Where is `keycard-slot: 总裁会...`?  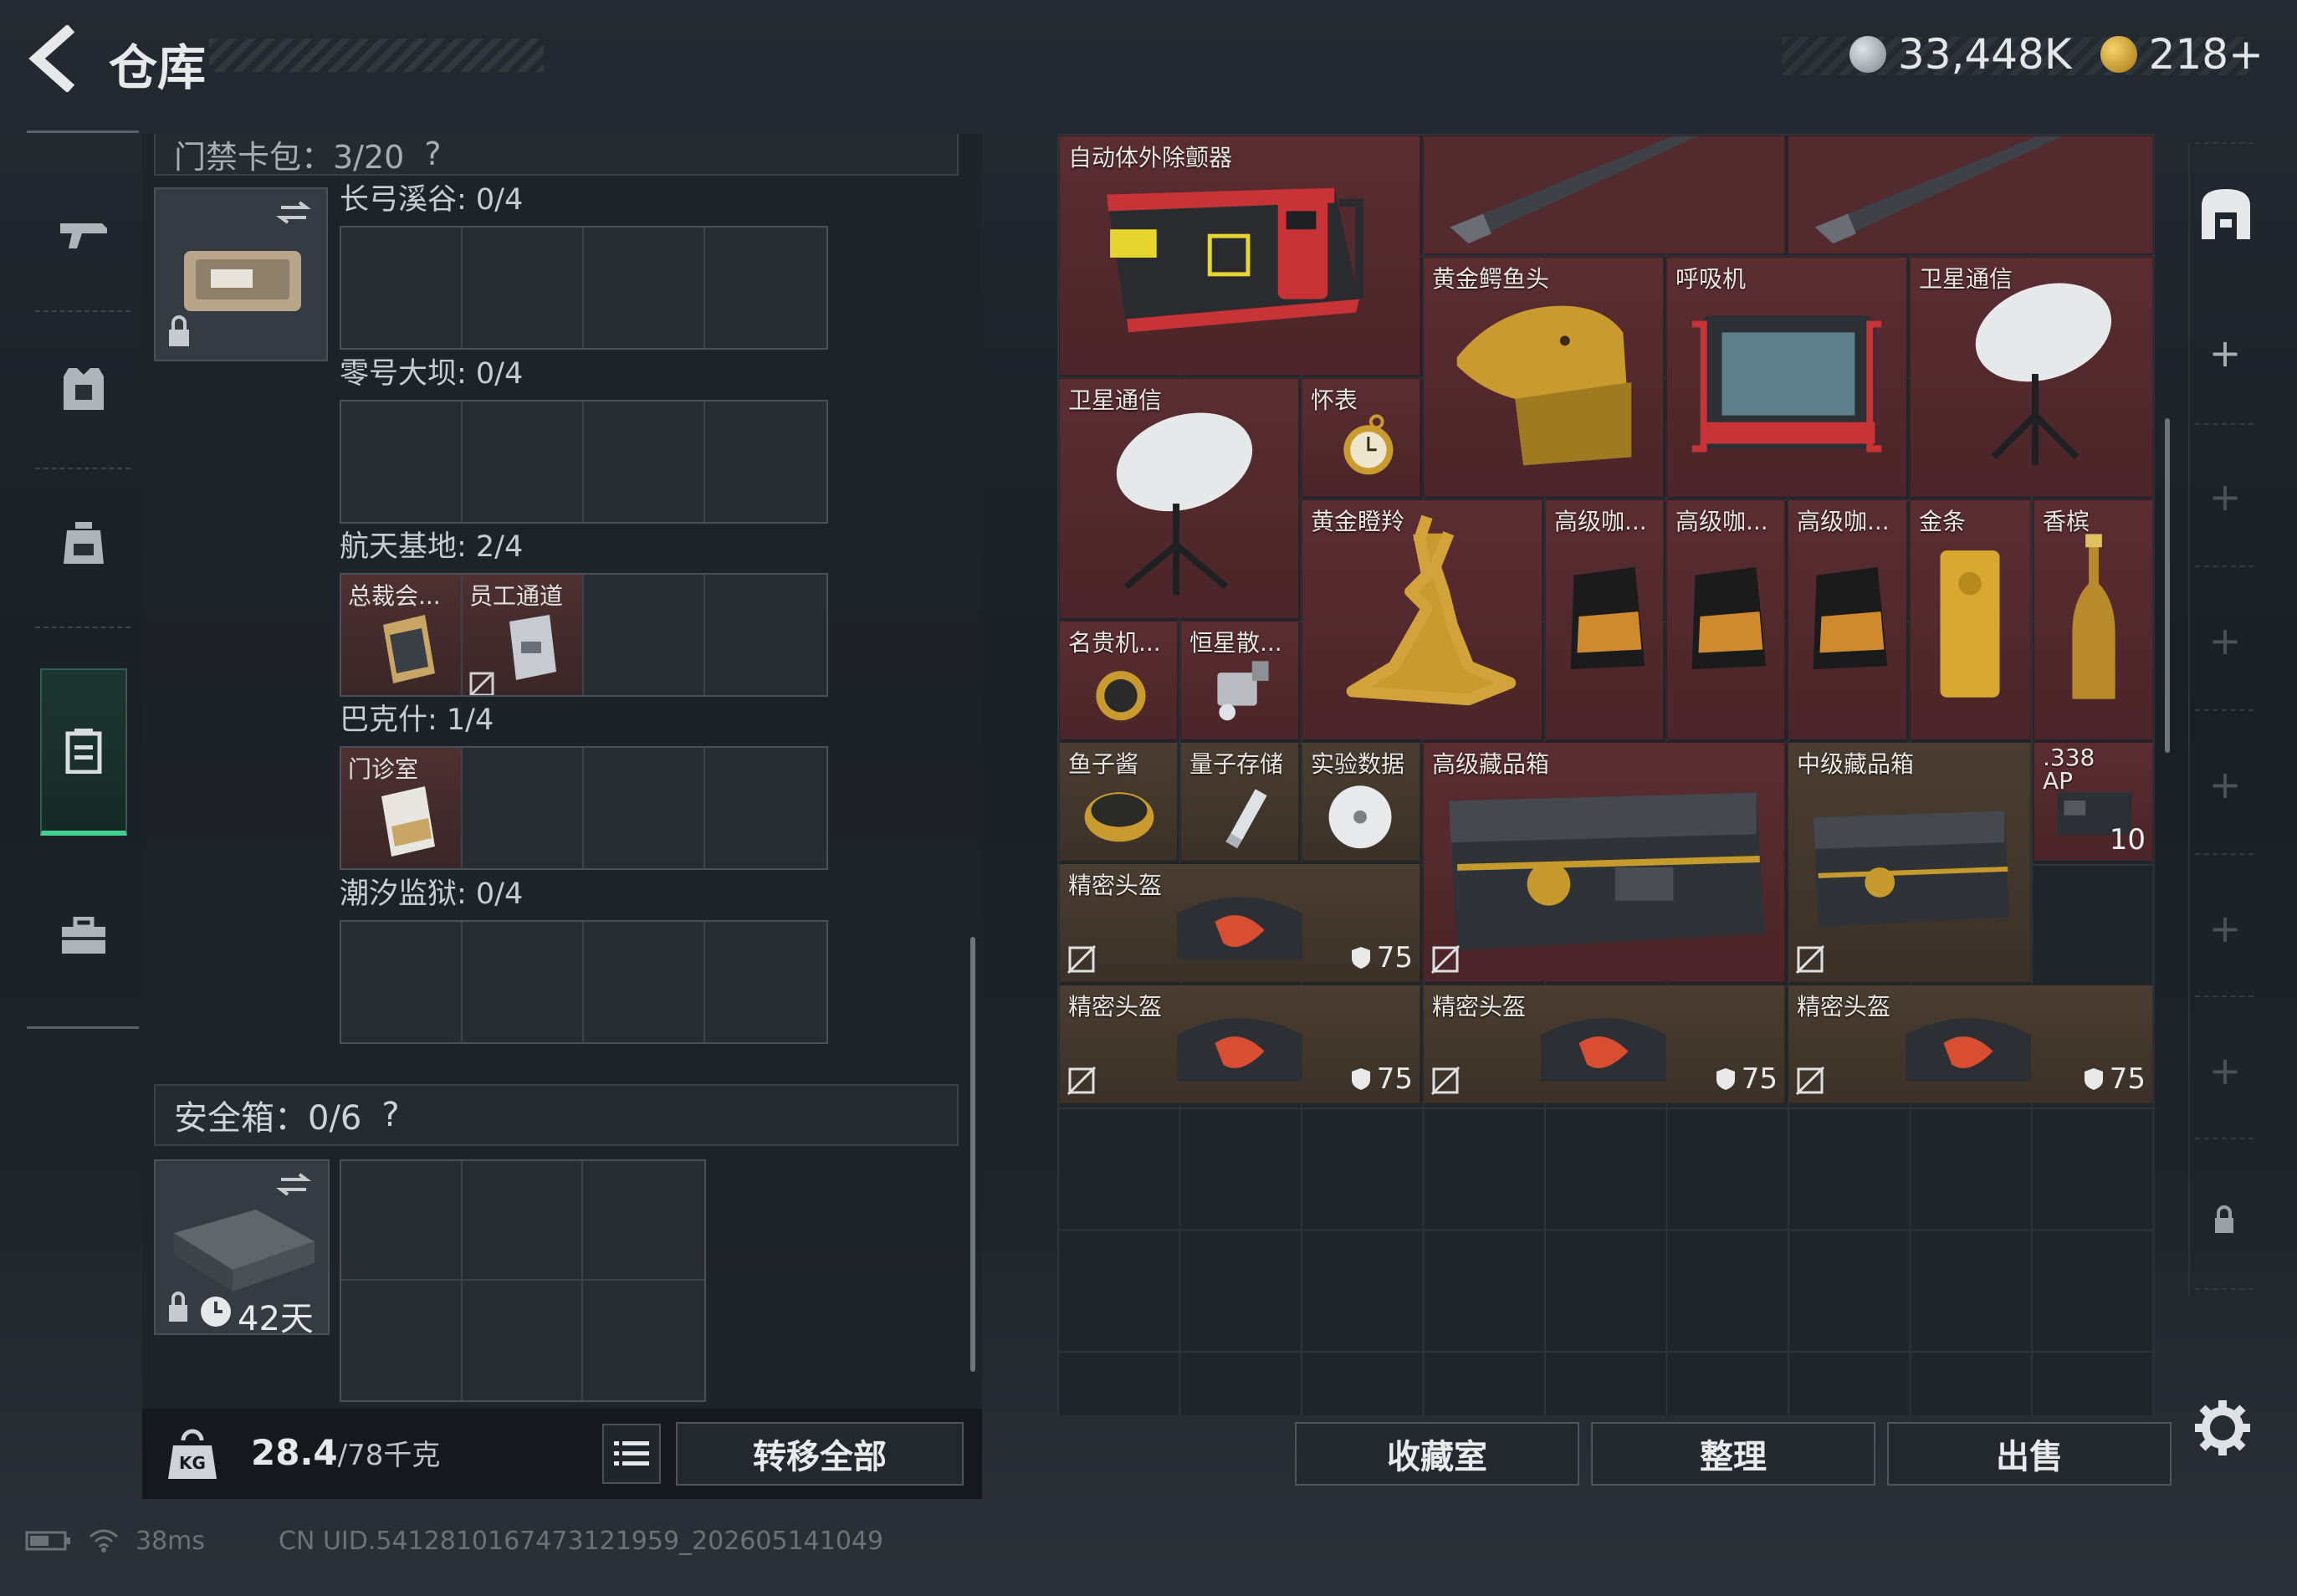
keycard-slot: 总裁会... is located at coordinates (402, 635).